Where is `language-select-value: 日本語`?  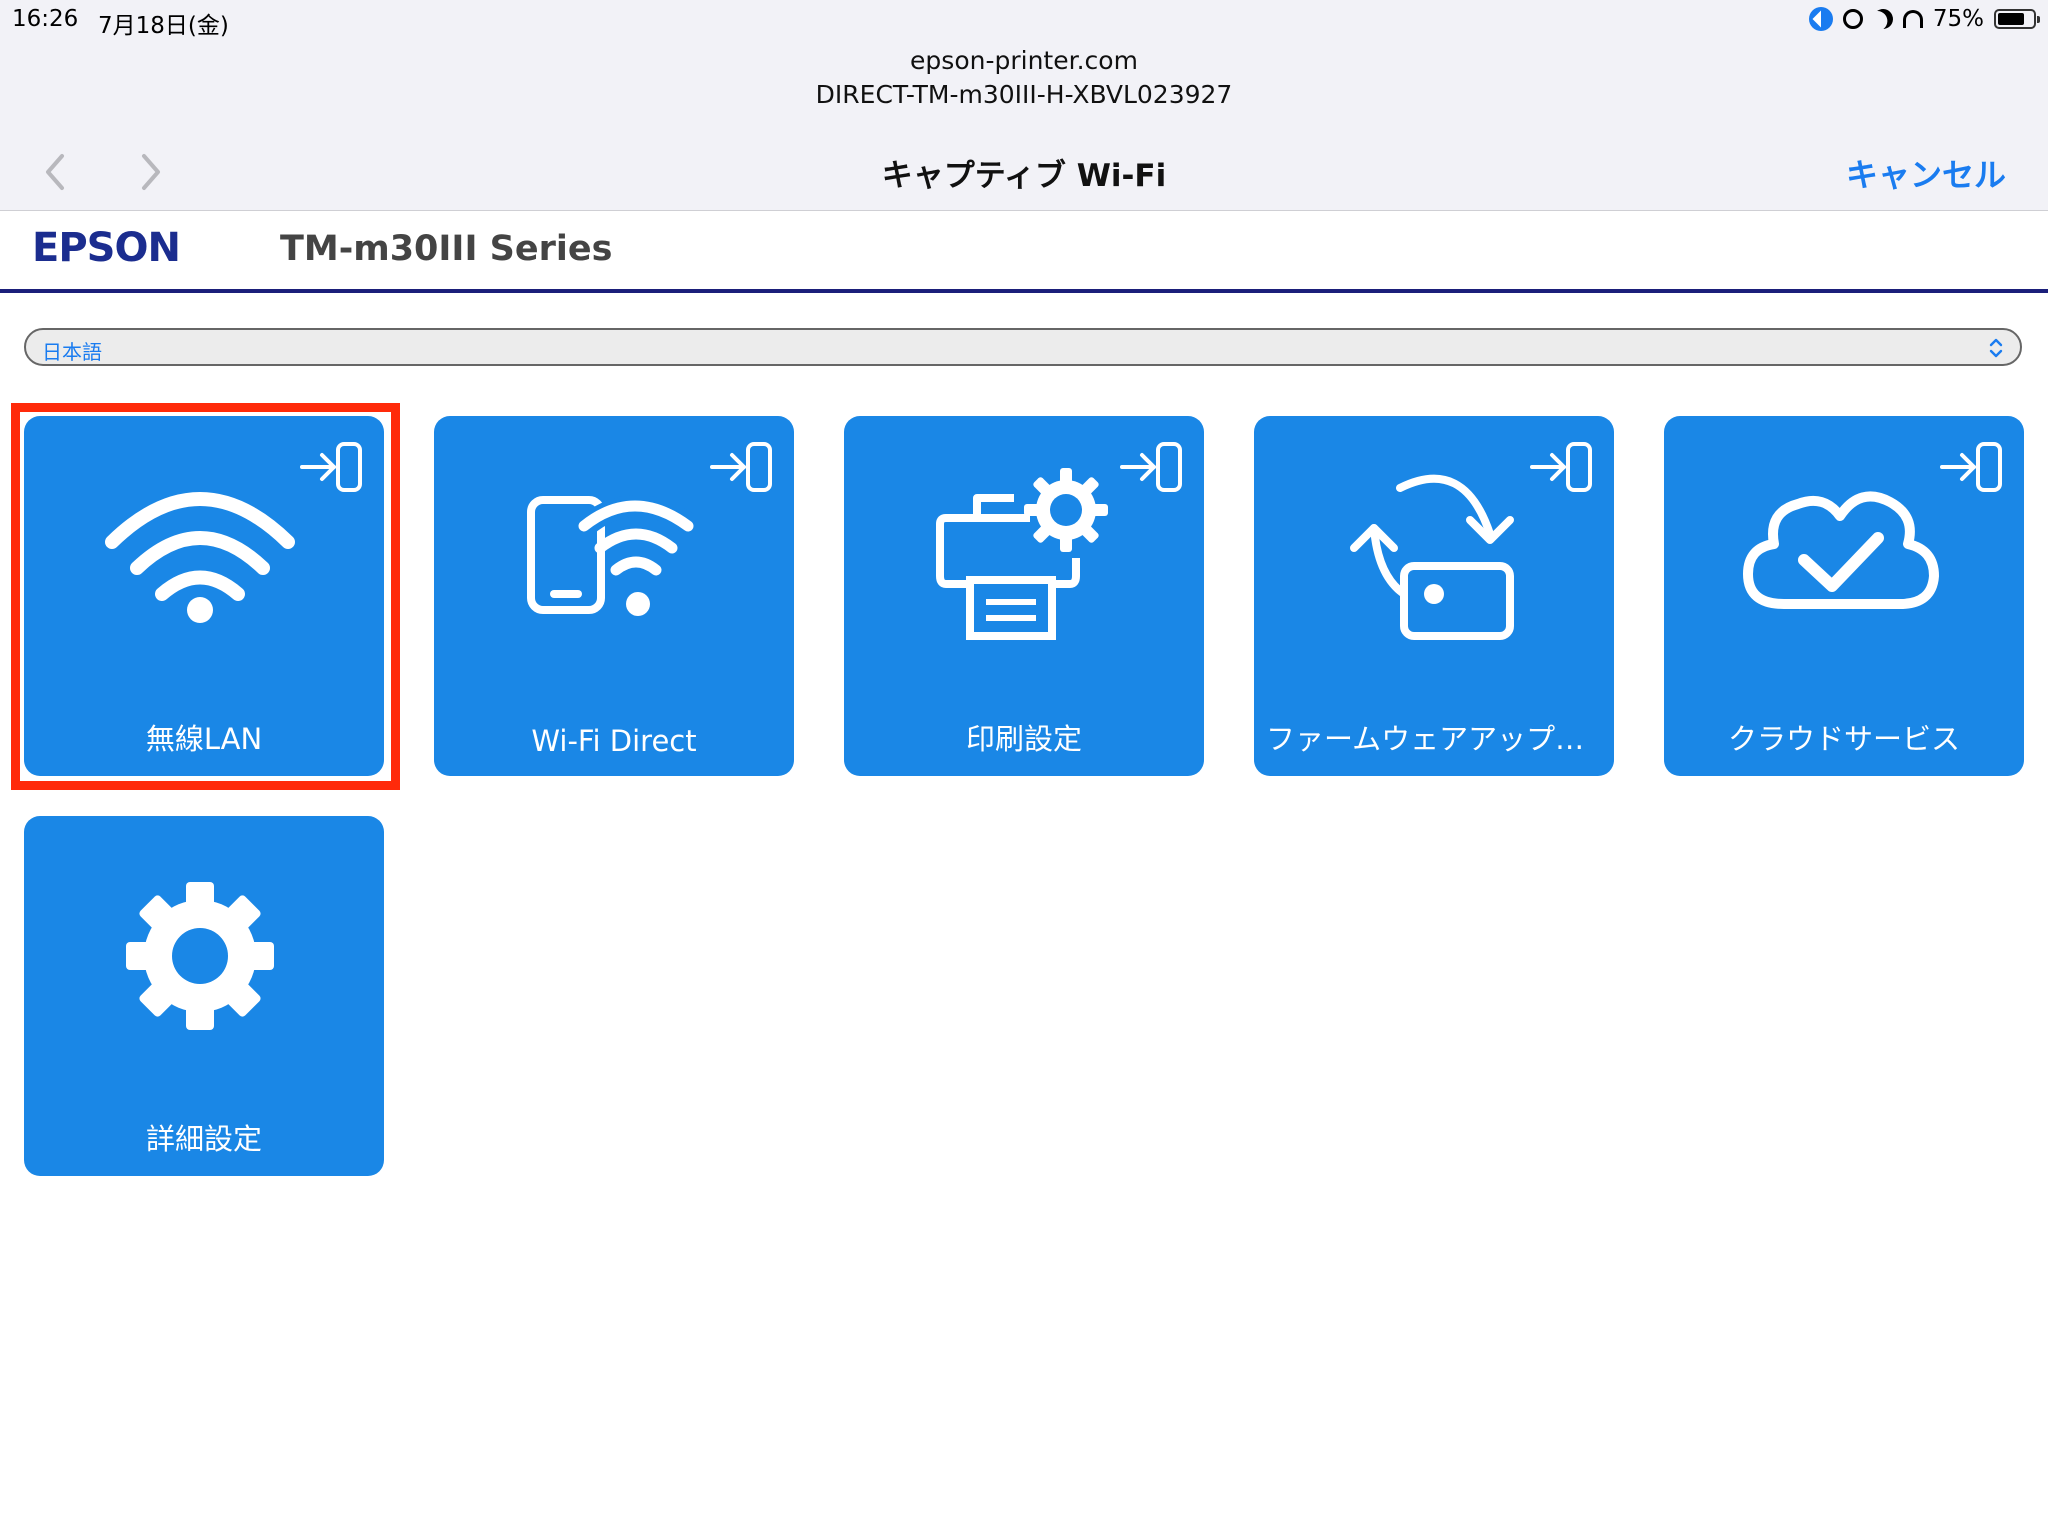 language-select-value: 日本語 is located at coordinates (72, 352).